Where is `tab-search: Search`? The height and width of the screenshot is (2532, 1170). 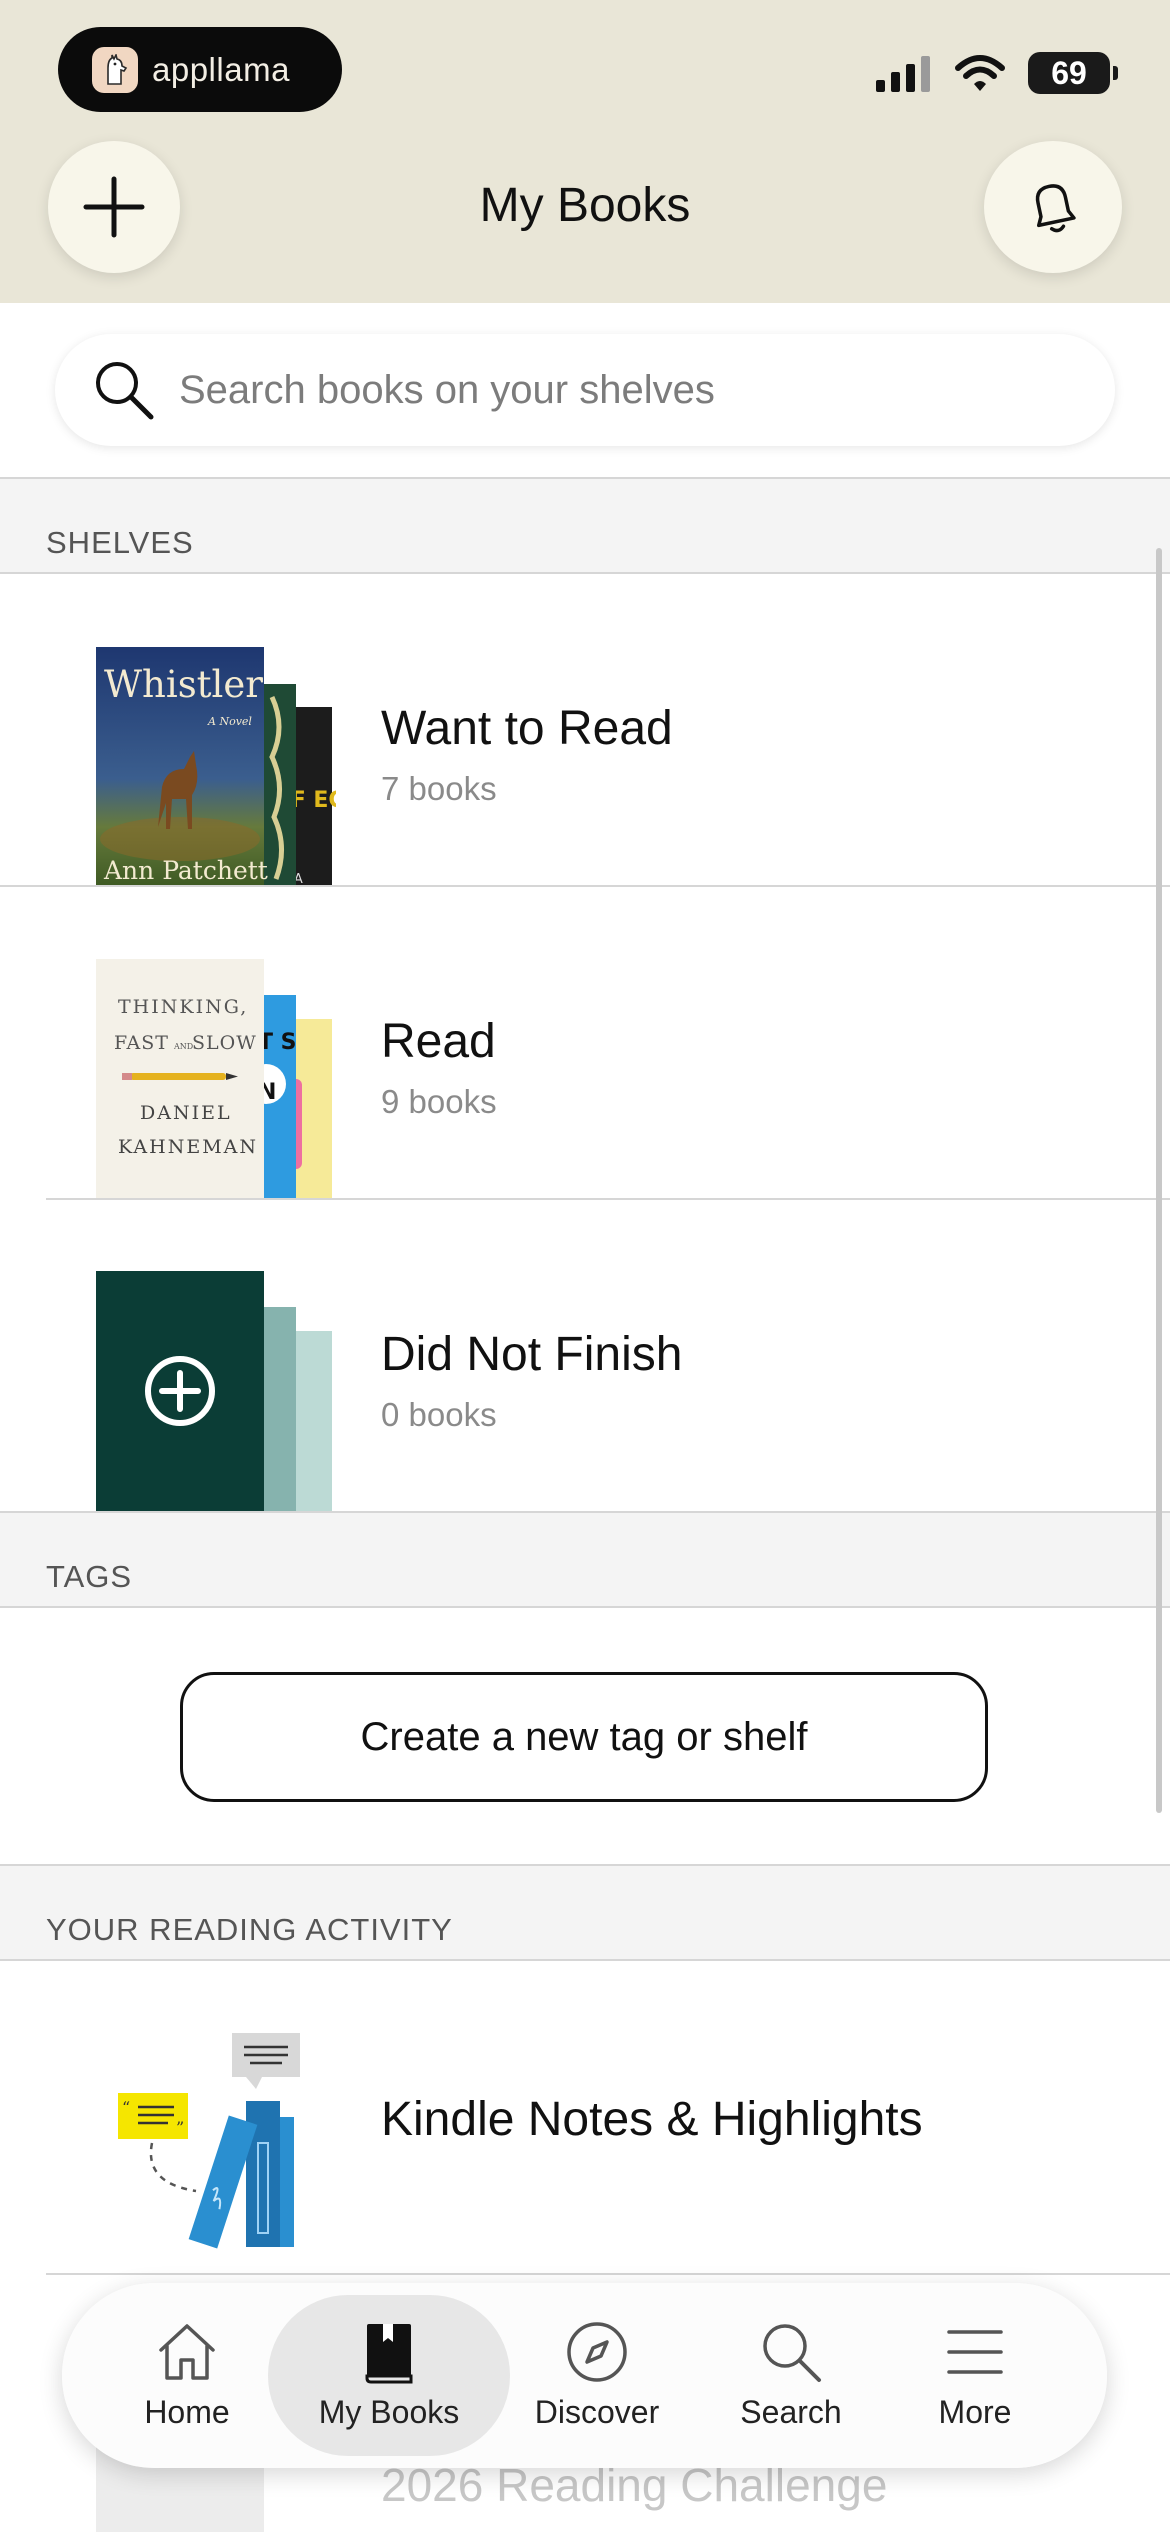
tab-search: Search is located at coordinates (791, 2375).